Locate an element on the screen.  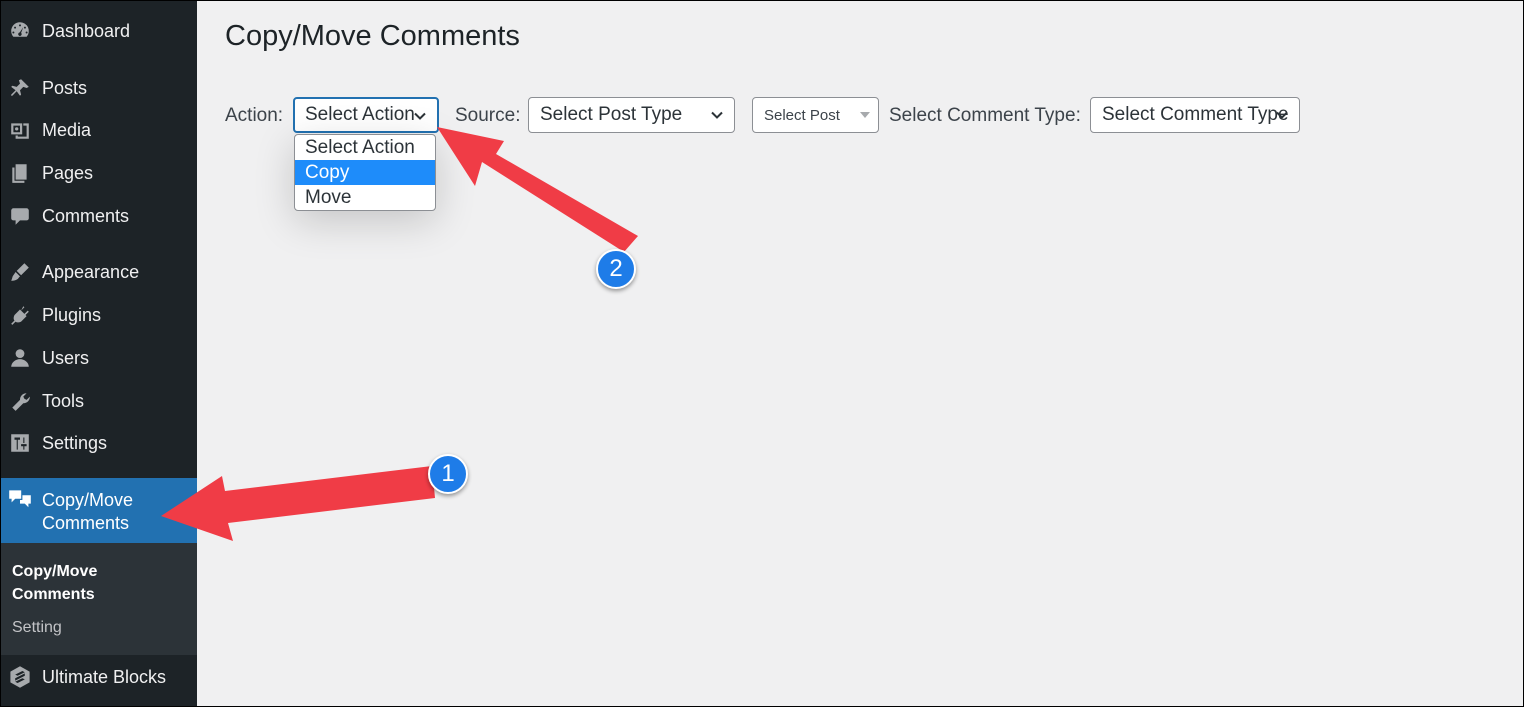
comment-type-select-value: Select Comment Type is located at coordinates (1195, 114).